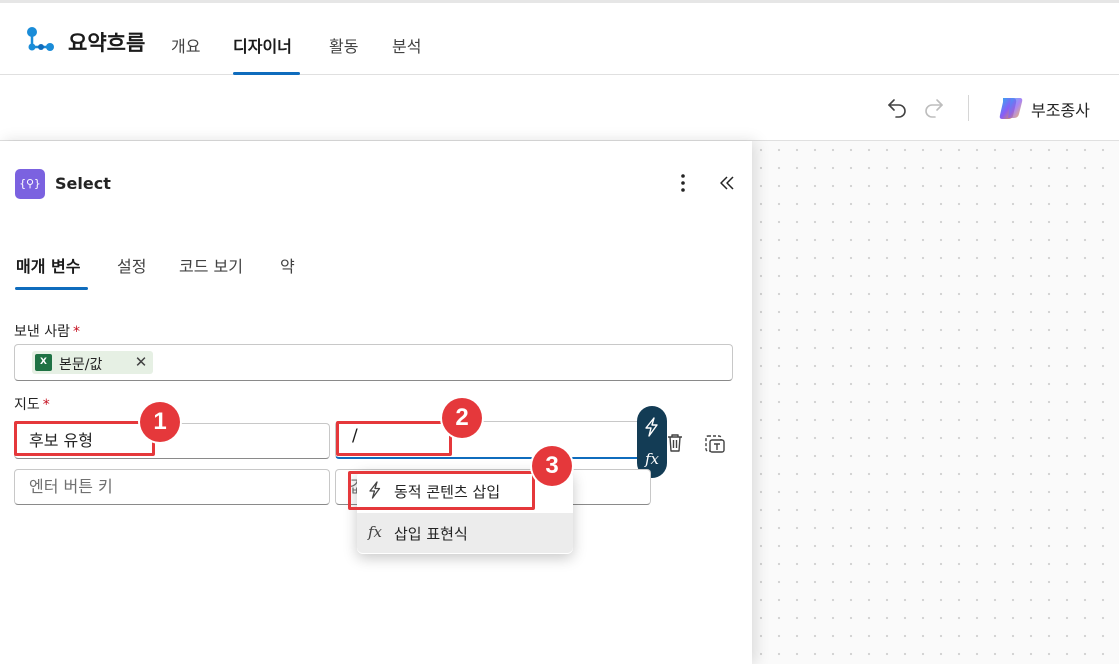  Describe the element at coordinates (141, 362) in the screenshot. I see `close-icon: ✕` at that location.